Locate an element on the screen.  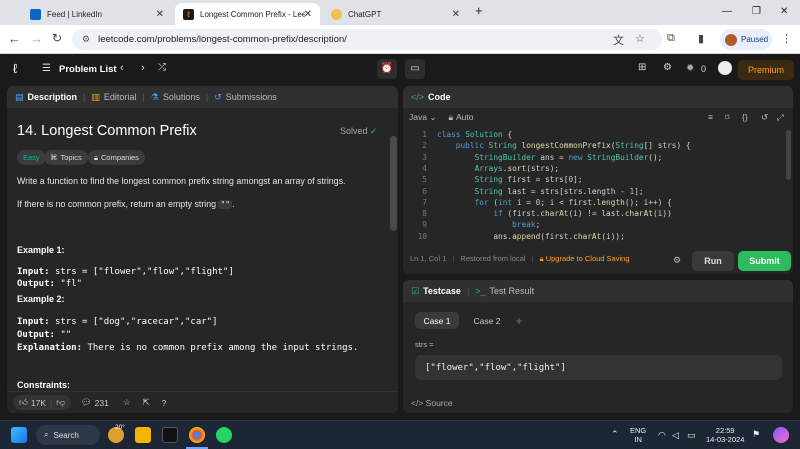
tray-chevron-icon: ⌃ is located at coordinates (615, 434).